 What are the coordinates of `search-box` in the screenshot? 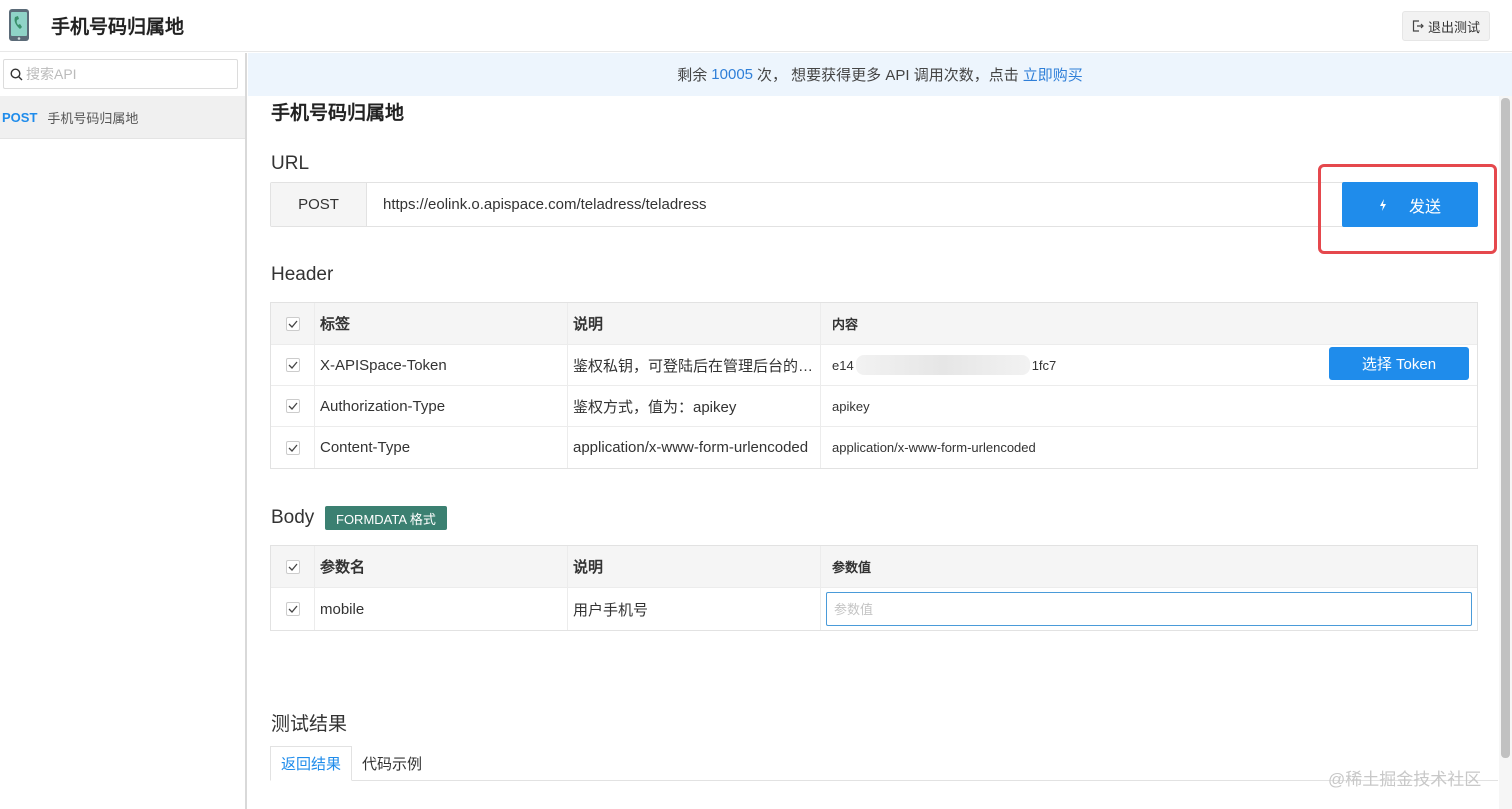 It's located at (120, 74).